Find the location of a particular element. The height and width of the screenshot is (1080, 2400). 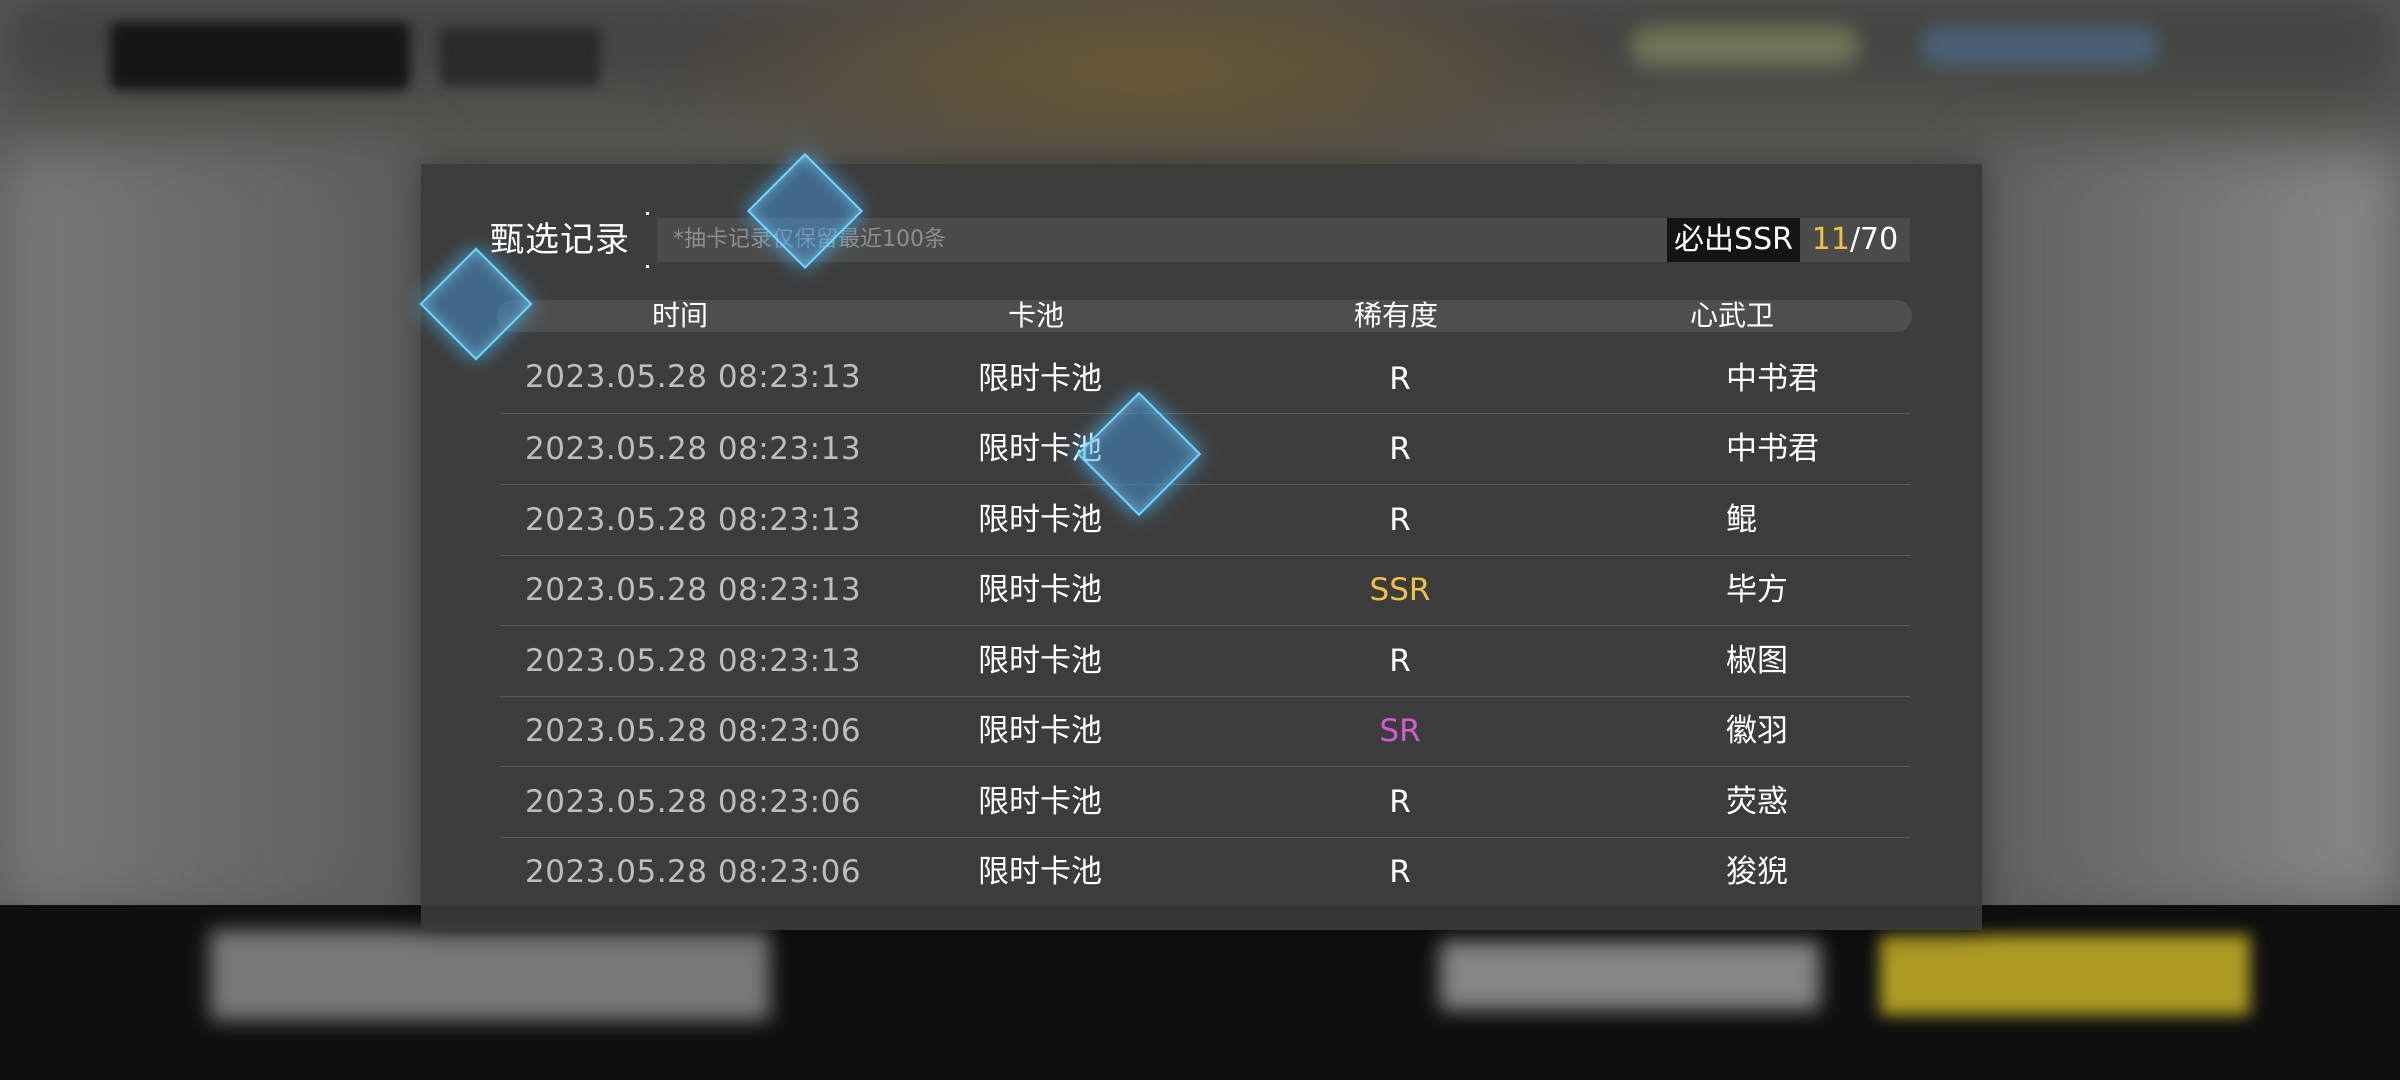

bottom-left-card-blurred is located at coordinates (490, 975).